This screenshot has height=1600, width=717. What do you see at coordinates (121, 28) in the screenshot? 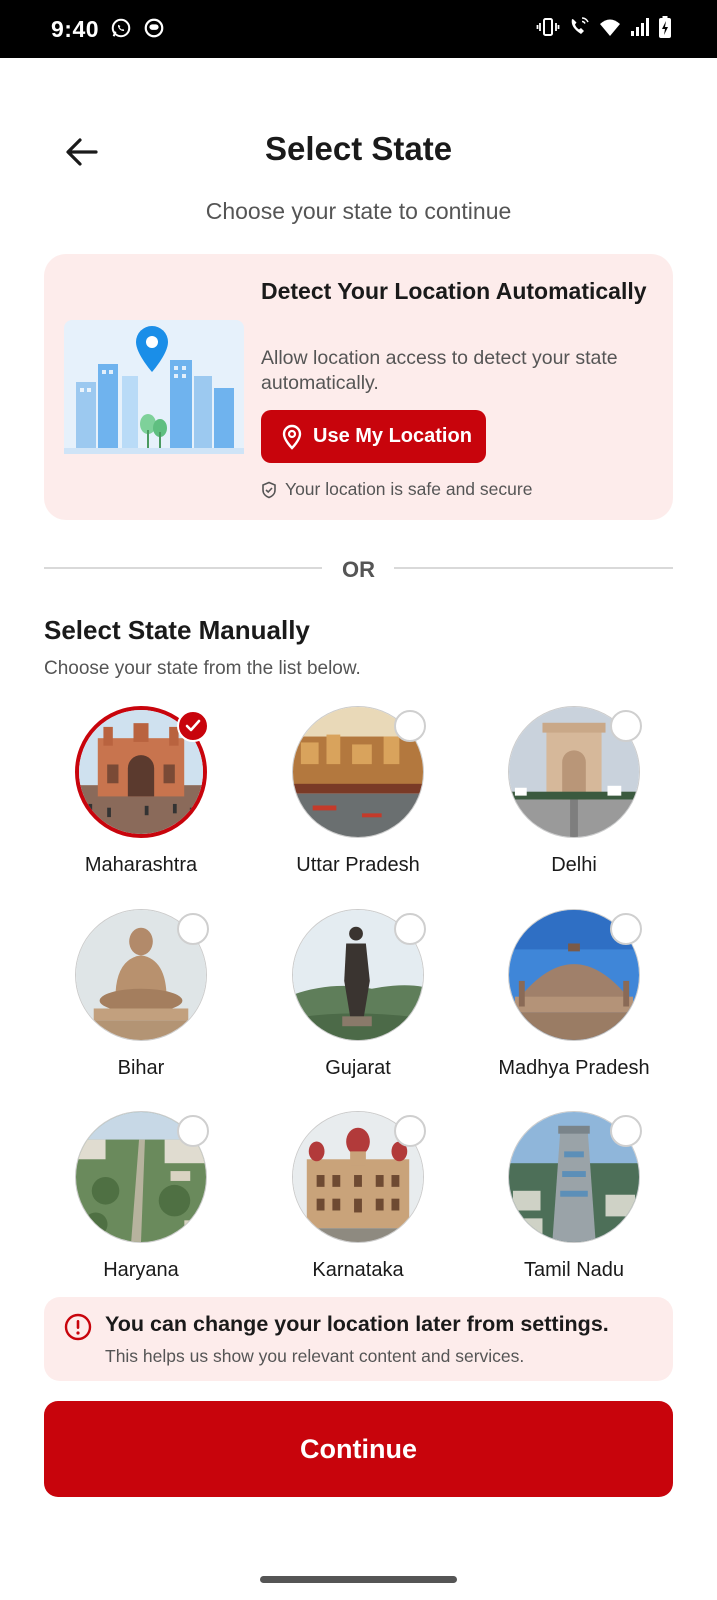
I see `whatsapp-icon` at bounding box center [121, 28].